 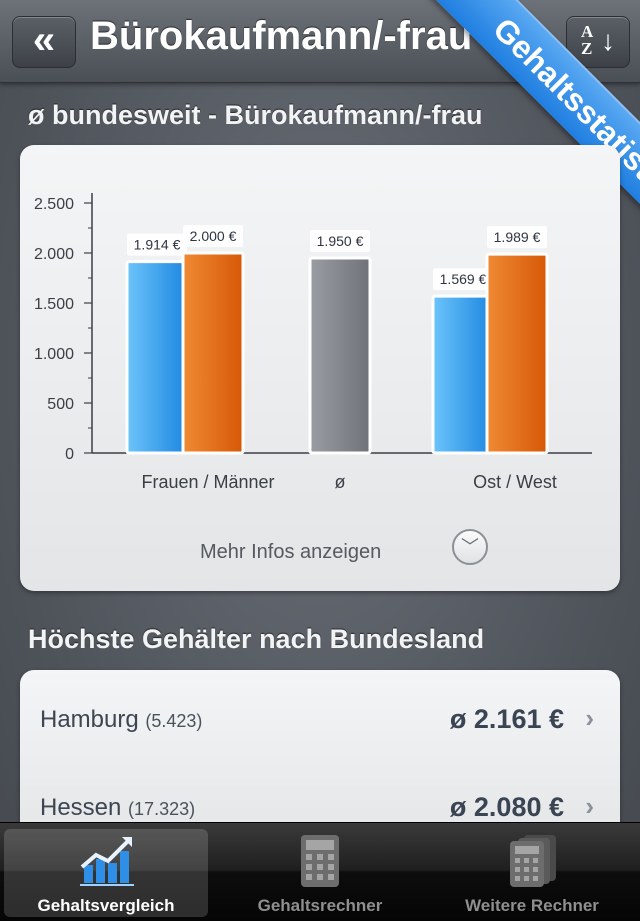 What do you see at coordinates (106, 905) in the screenshot?
I see `tab-label: Gehaltsvergleich` at bounding box center [106, 905].